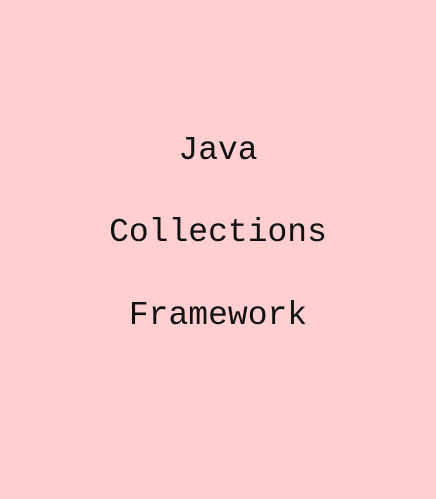 This screenshot has height=499, width=436. What do you see at coordinates (218, 150) in the screenshot?
I see `title-line-java: Java` at bounding box center [218, 150].